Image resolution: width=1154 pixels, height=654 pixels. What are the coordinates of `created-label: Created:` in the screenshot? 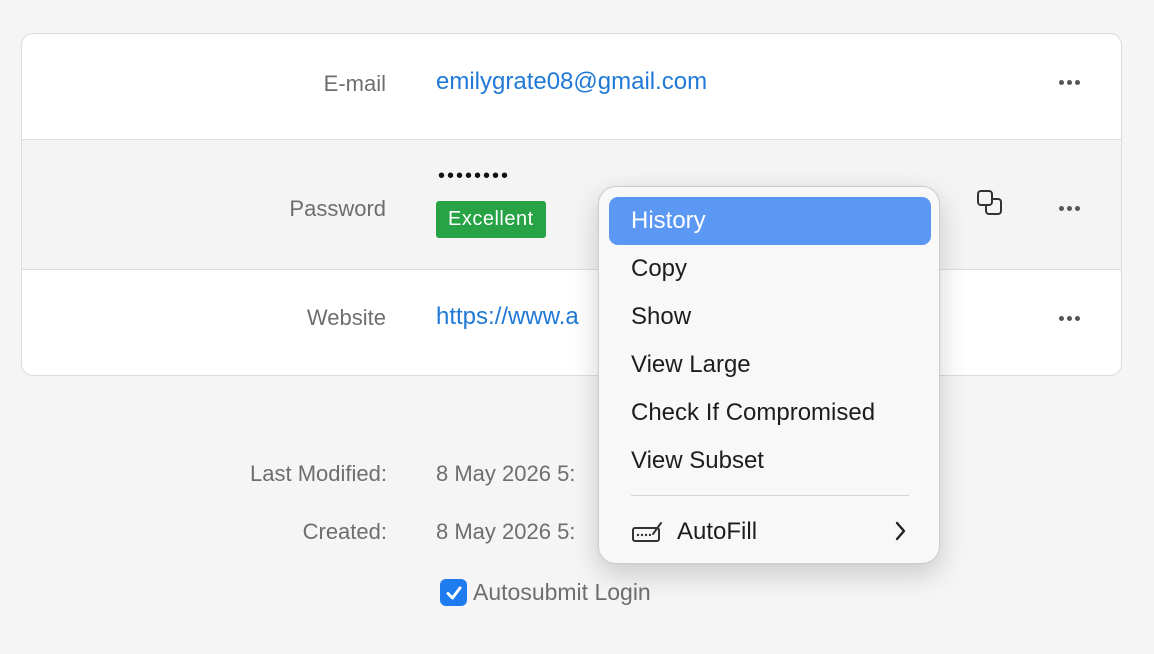 It's located at (344, 531).